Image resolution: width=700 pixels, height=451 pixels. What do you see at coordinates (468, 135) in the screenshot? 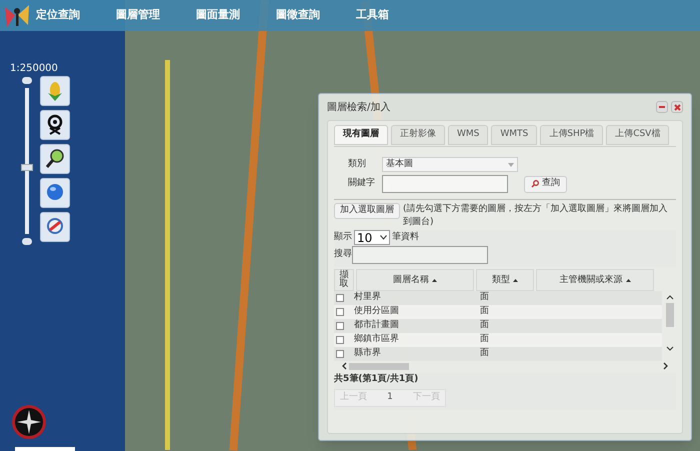
I see `tab: WMS` at bounding box center [468, 135].